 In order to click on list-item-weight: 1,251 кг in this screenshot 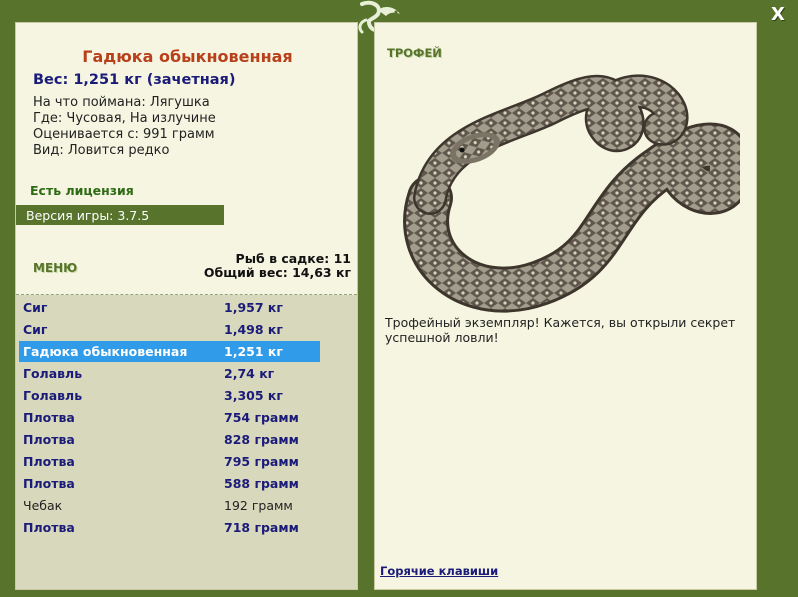, I will do `click(253, 351)`.